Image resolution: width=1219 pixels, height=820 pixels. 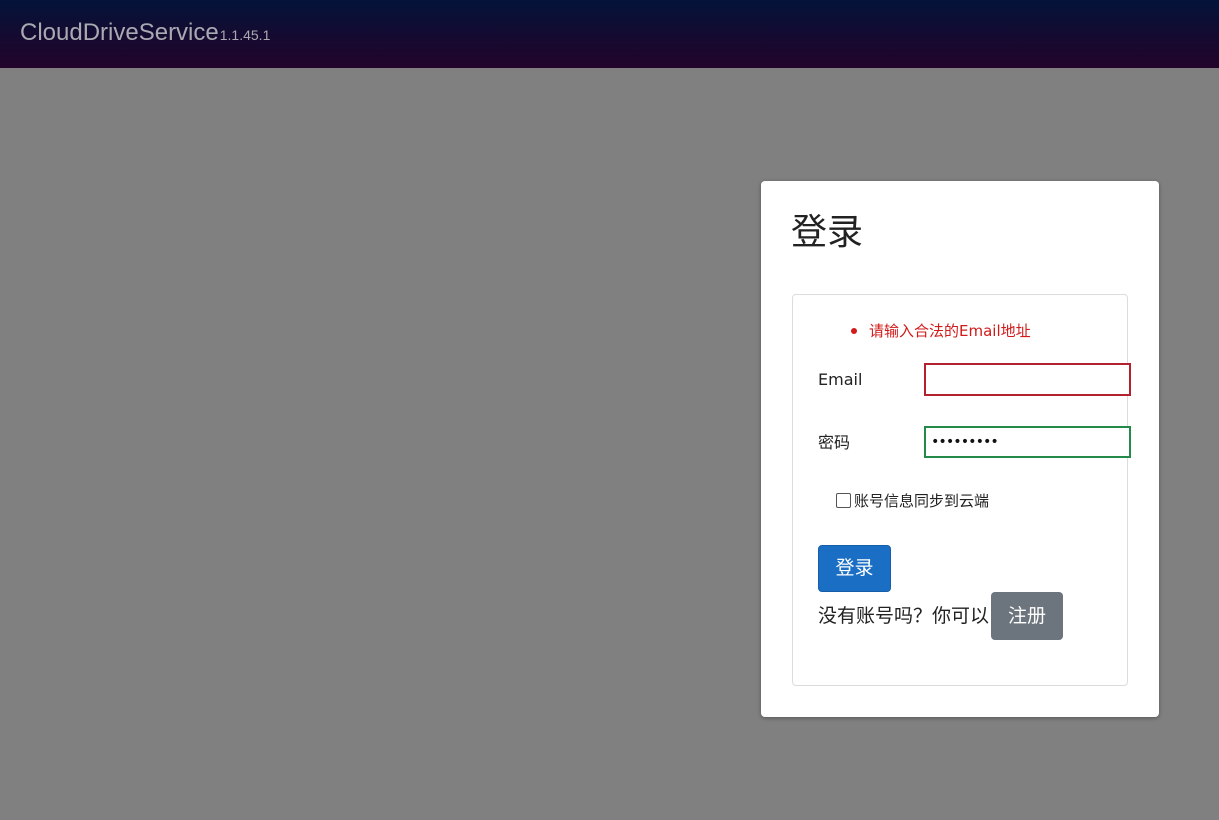 I want to click on email-field, so click(x=1027, y=379).